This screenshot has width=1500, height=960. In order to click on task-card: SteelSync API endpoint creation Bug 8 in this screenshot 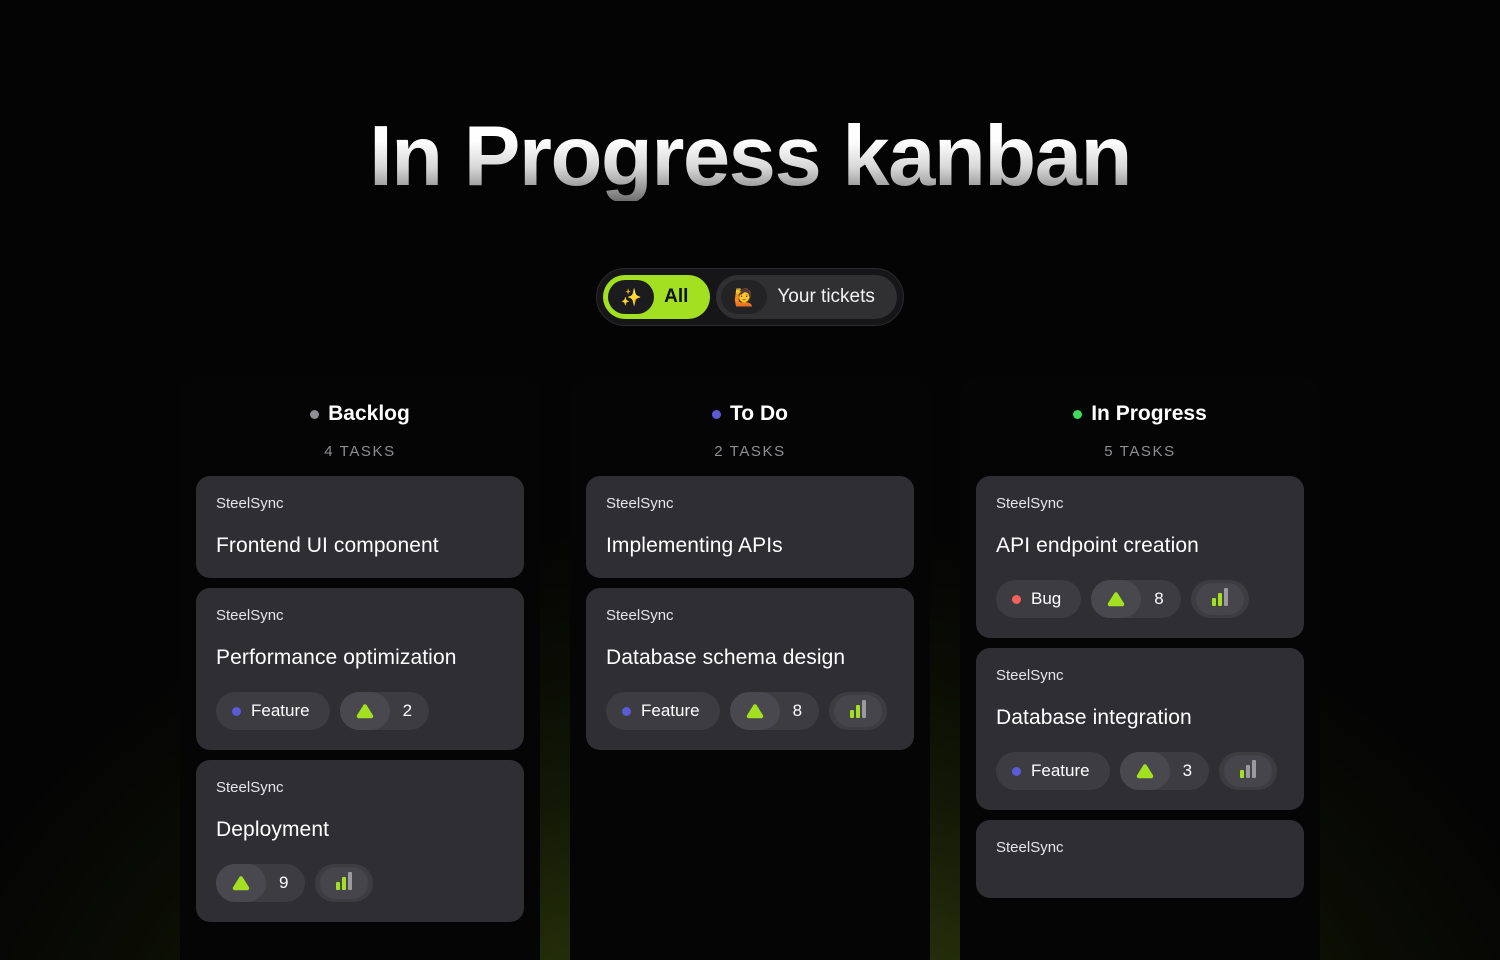, I will do `click(1140, 557)`.